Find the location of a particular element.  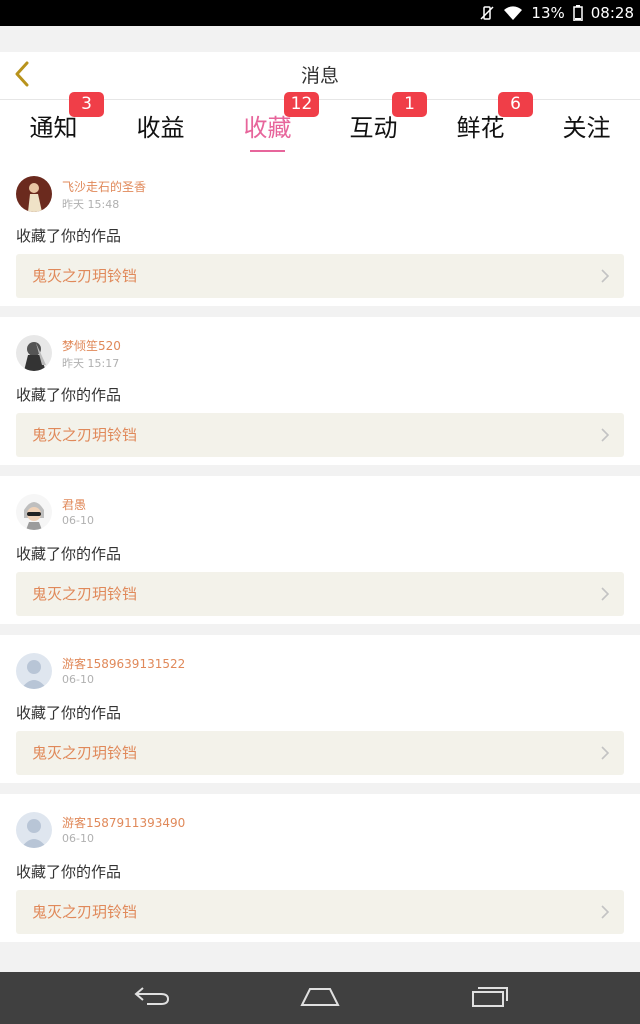

back-button is located at coordinates (22, 76).